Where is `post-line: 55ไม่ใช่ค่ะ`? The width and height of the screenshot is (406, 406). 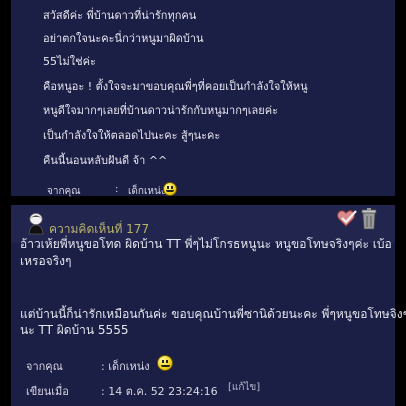
post-line: 55ไม่ใช่ค่ะ is located at coordinates (69, 61).